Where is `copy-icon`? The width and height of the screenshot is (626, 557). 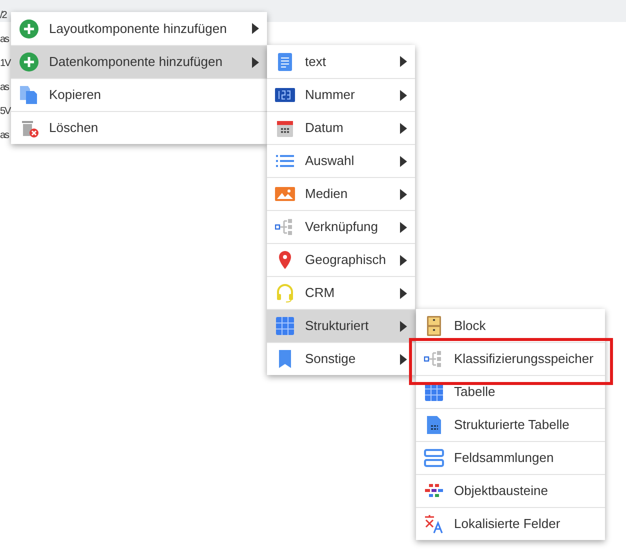 copy-icon is located at coordinates (29, 95).